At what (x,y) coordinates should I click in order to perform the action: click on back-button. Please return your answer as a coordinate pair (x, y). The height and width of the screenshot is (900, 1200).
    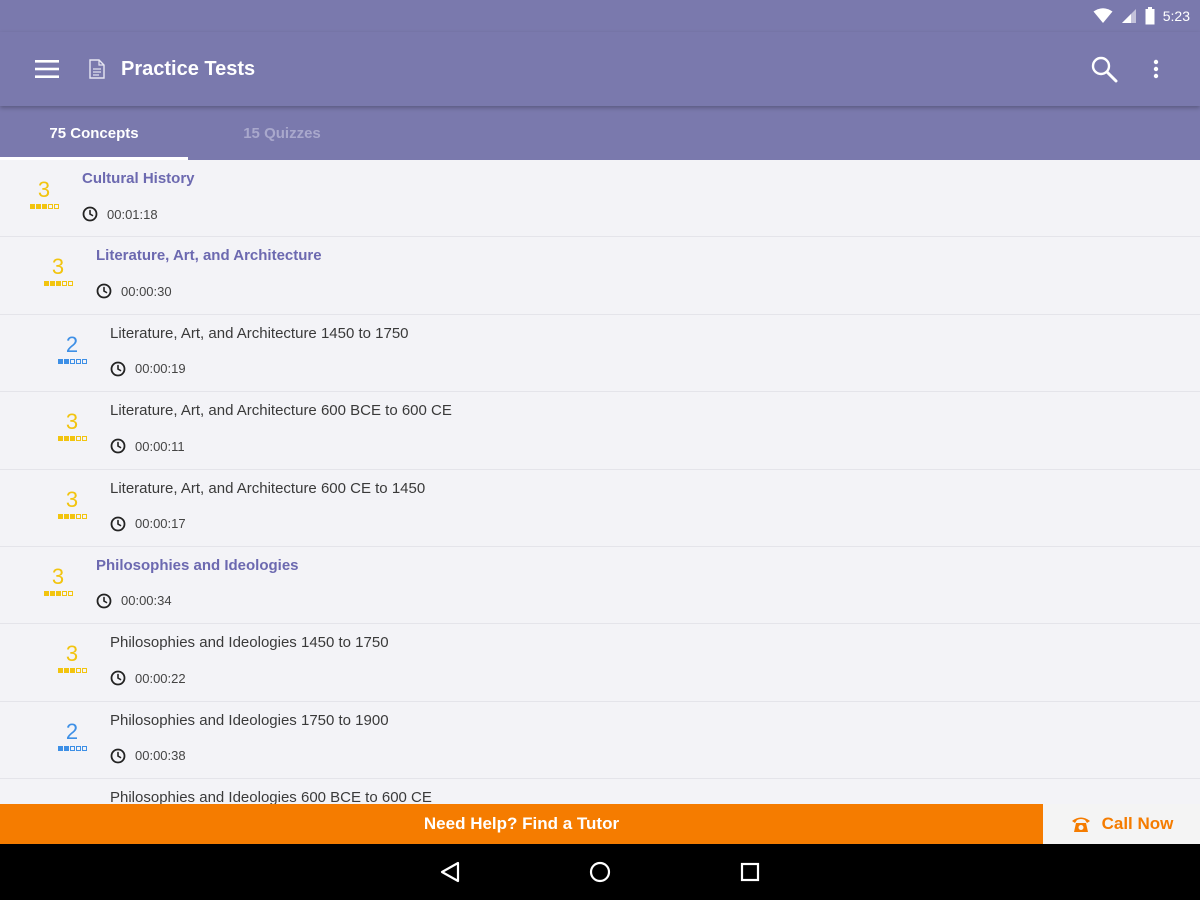
    Looking at the image, I should click on (450, 872).